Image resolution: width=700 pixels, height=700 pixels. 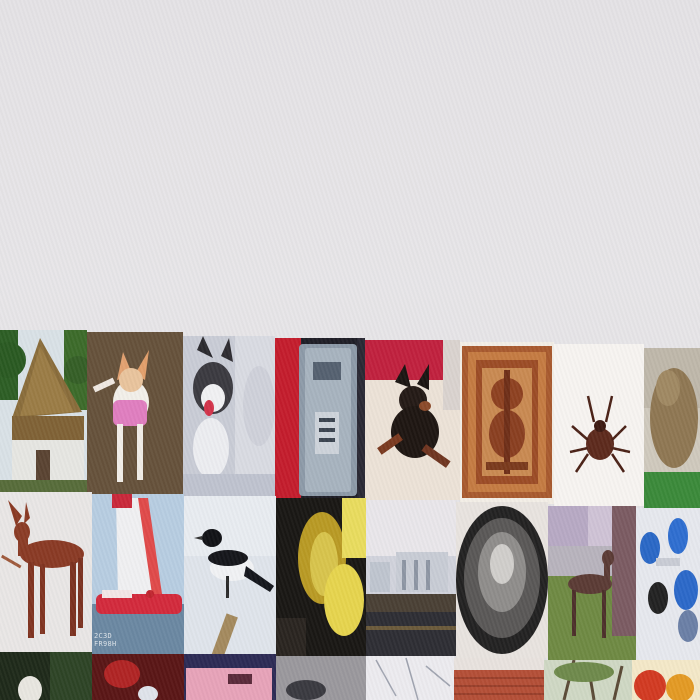 I want to click on thumb-paper-map, so click(x=410, y=678).